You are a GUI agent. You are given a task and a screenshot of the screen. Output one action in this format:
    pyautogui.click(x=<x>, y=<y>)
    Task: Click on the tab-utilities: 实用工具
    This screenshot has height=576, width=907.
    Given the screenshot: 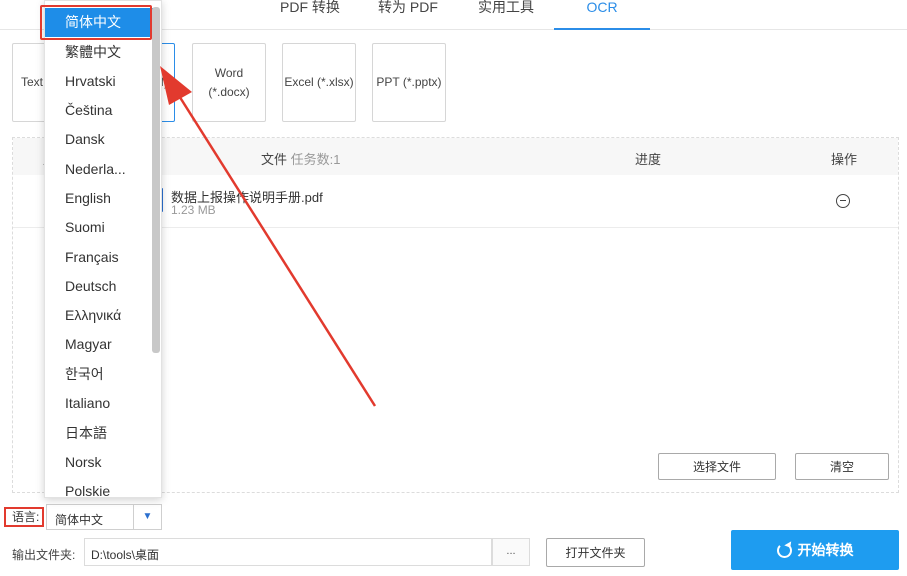 What is the action you would take?
    pyautogui.click(x=506, y=15)
    